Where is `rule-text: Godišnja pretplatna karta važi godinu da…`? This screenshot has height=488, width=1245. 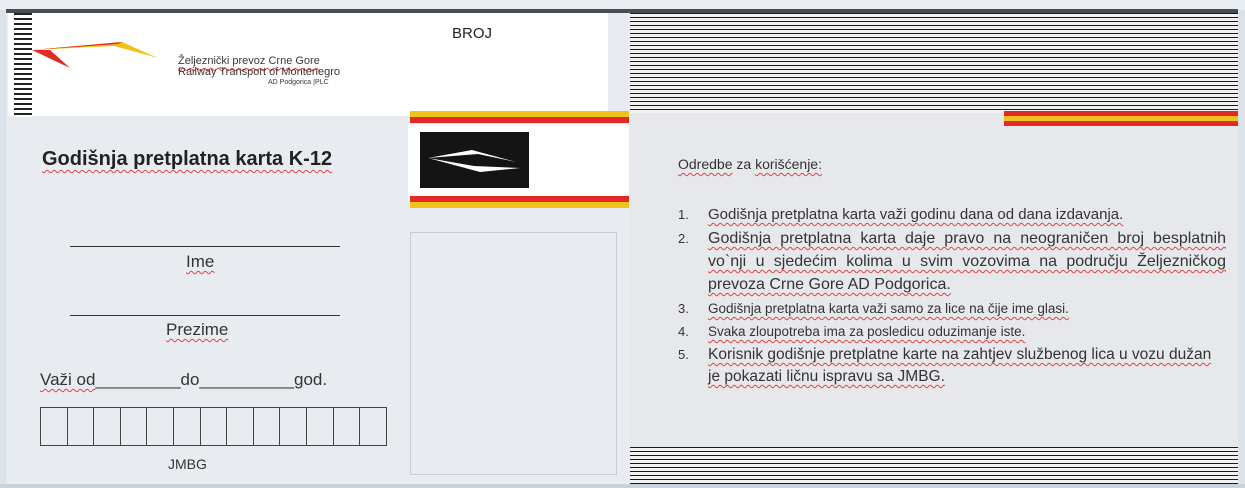 rule-text: Godišnja pretplatna karta važi godinu da… is located at coordinates (916, 214).